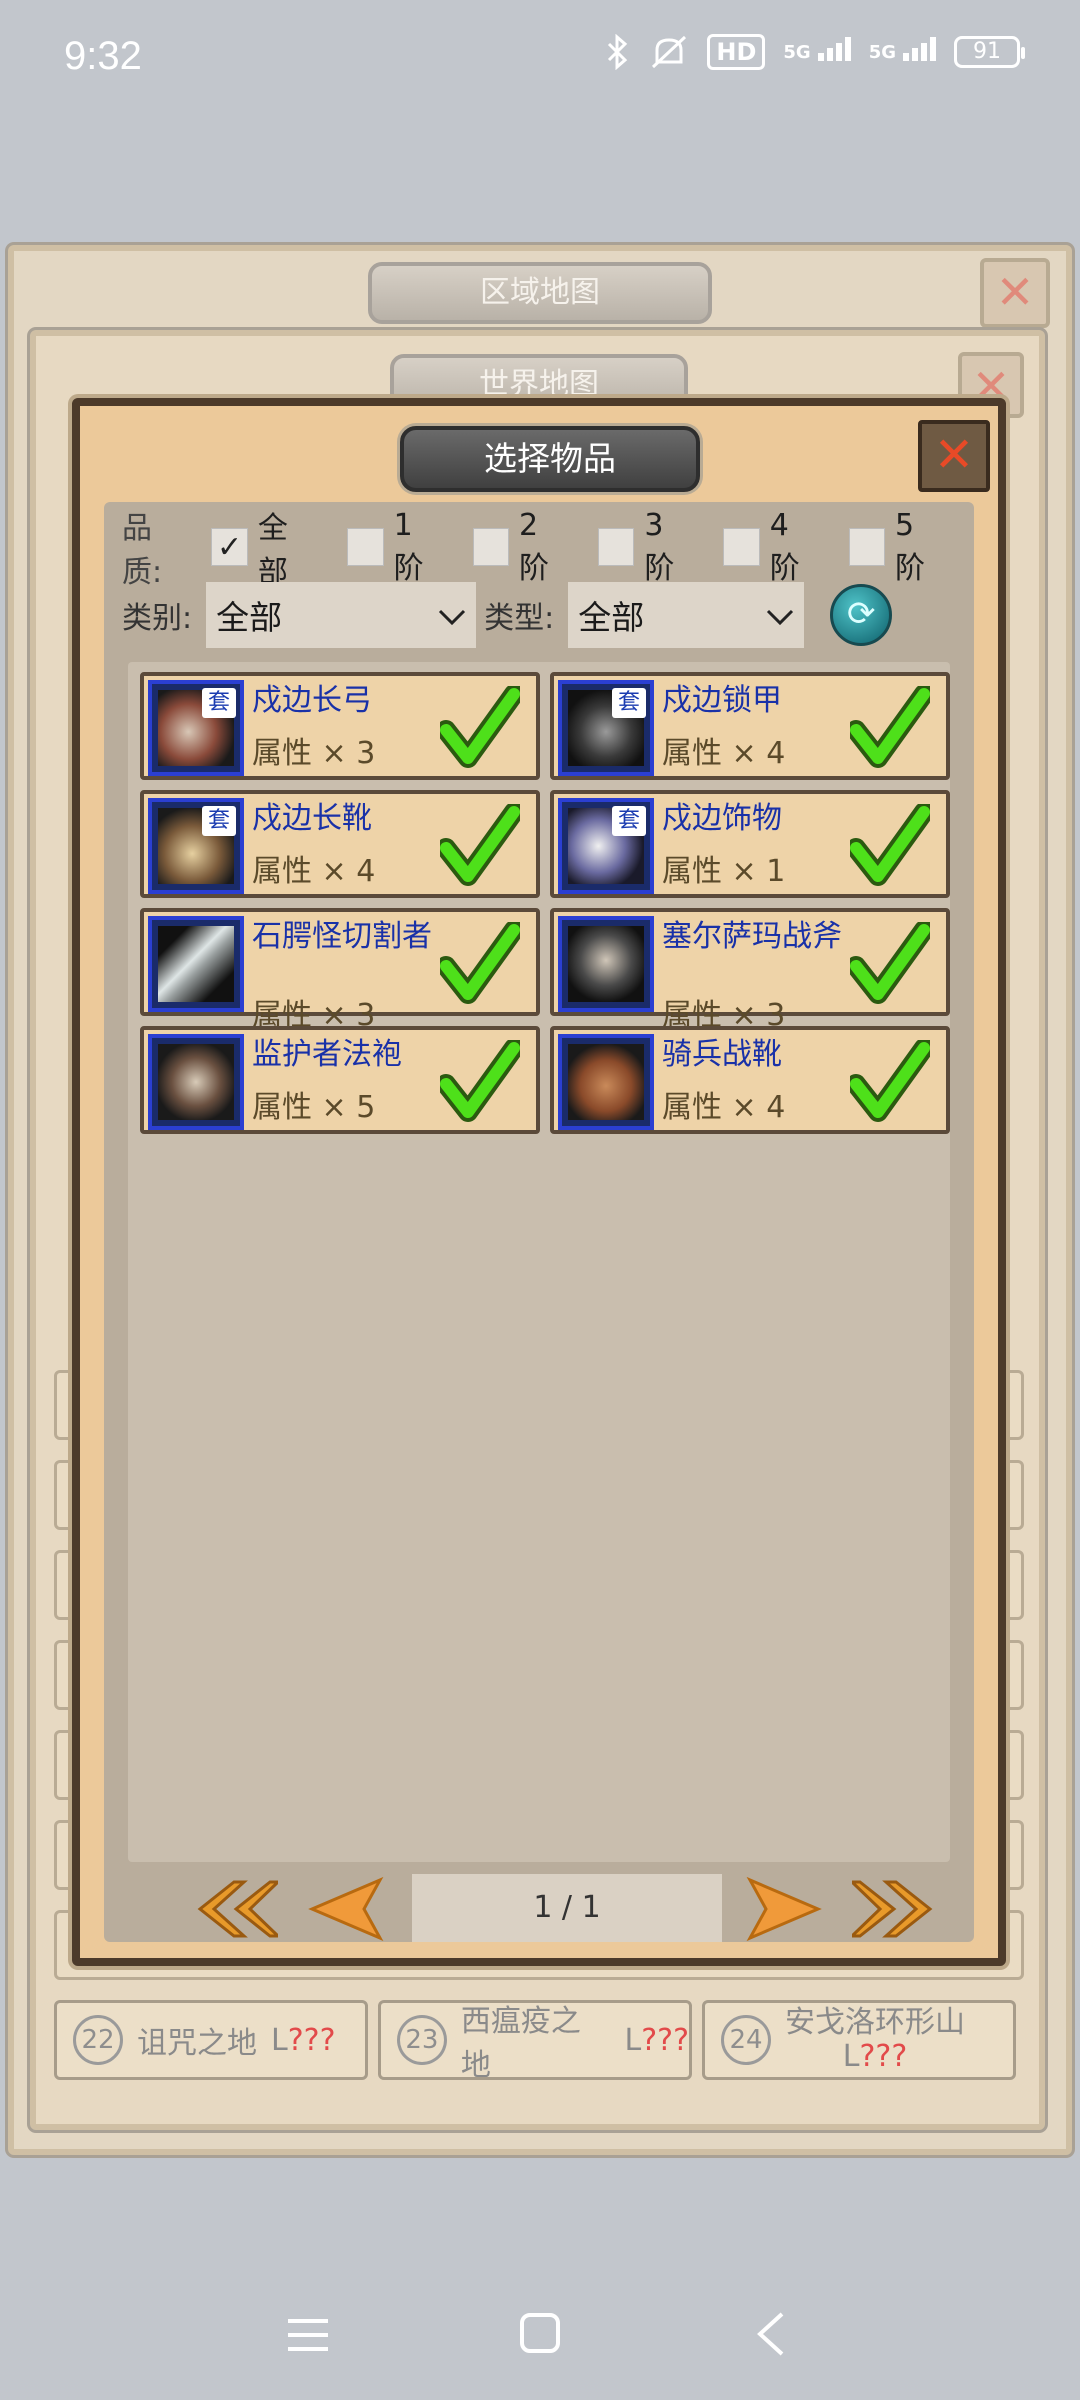  What do you see at coordinates (686, 615) in the screenshot?
I see `type-select: 全部` at bounding box center [686, 615].